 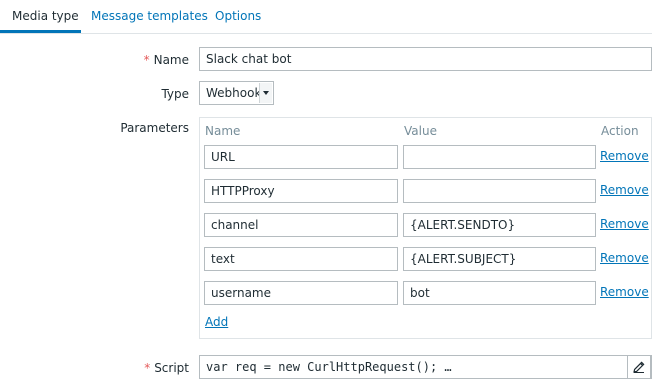 I want to click on param-name-input: URL, so click(x=301, y=157).